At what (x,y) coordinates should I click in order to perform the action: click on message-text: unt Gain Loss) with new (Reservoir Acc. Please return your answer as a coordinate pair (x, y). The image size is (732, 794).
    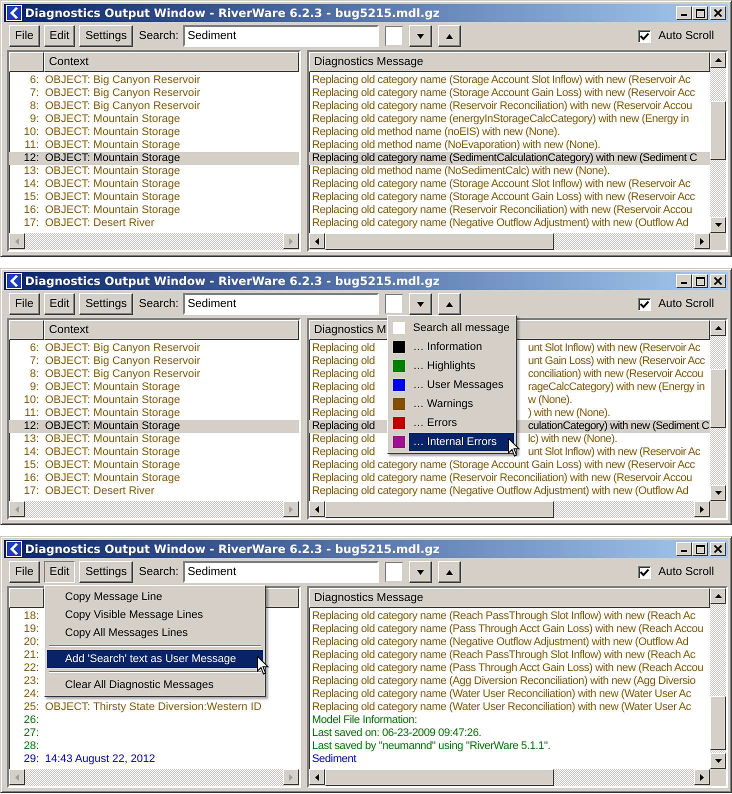
    Looking at the image, I should click on (616, 361).